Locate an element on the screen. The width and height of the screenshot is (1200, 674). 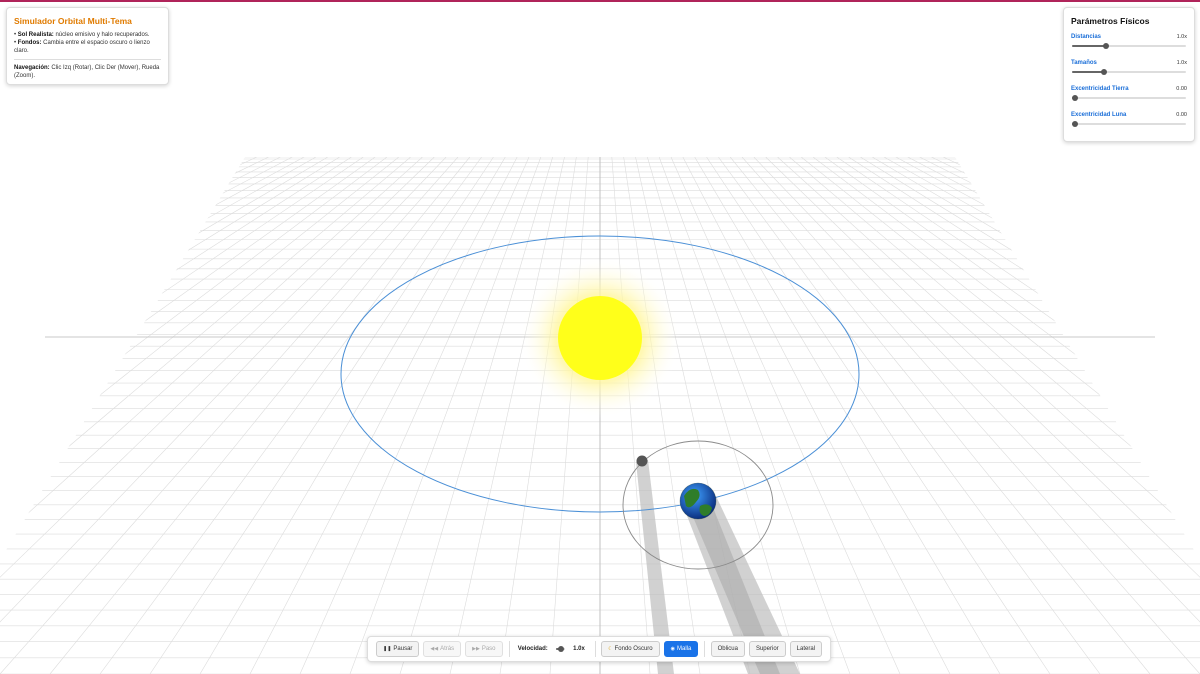
earth-eccentricity-slider is located at coordinates (1129, 98).